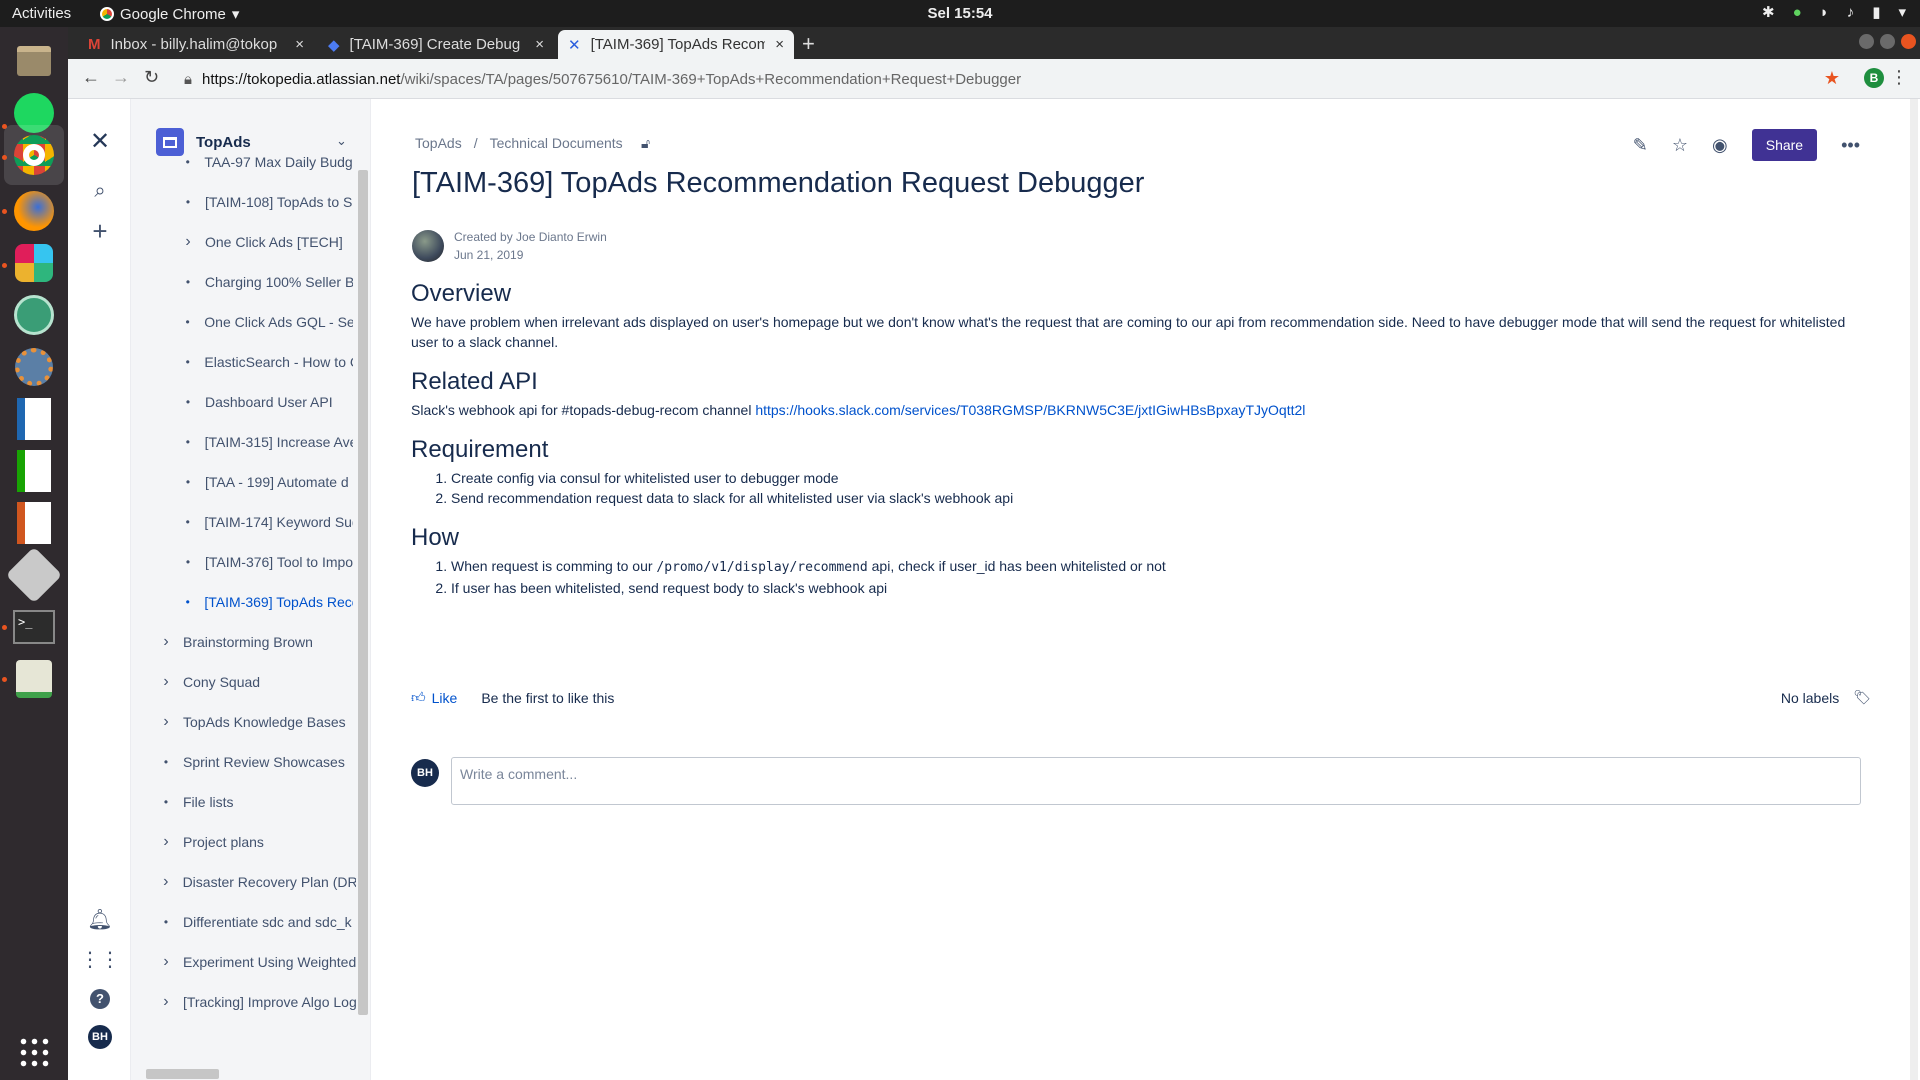  What do you see at coordinates (428, 246) in the screenshot?
I see `author-avatar` at bounding box center [428, 246].